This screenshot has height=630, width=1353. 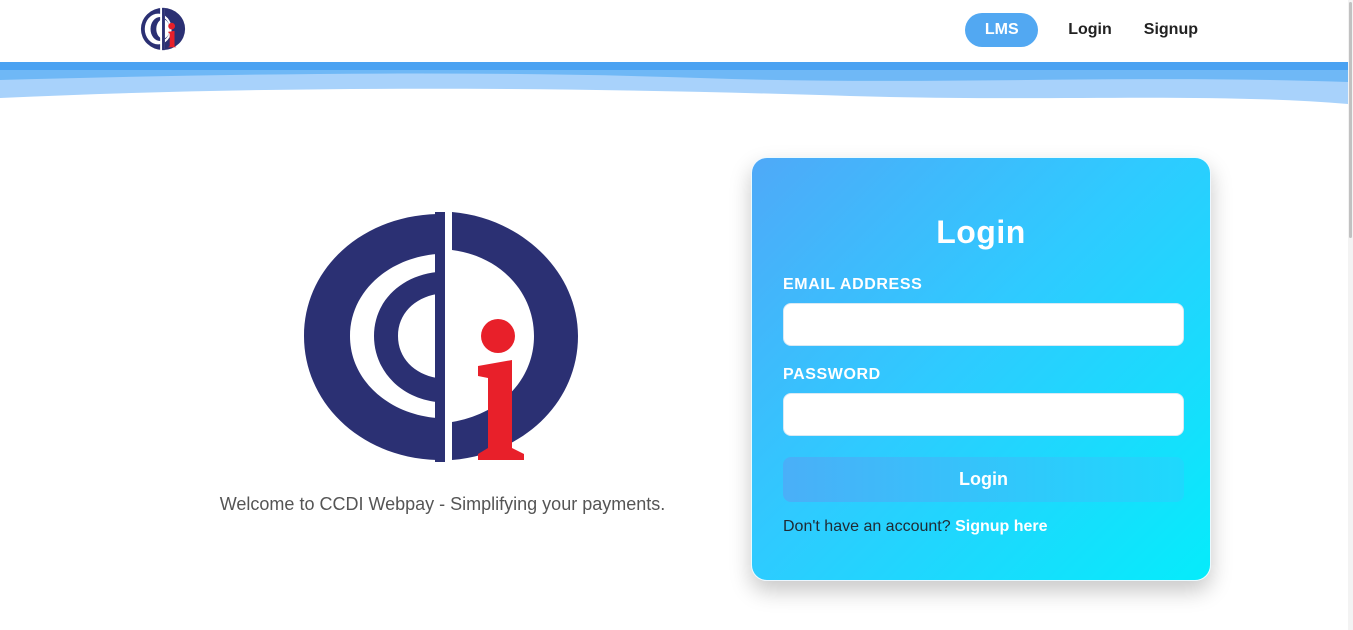 I want to click on ccdi-logo-icon, so click(x=163, y=29).